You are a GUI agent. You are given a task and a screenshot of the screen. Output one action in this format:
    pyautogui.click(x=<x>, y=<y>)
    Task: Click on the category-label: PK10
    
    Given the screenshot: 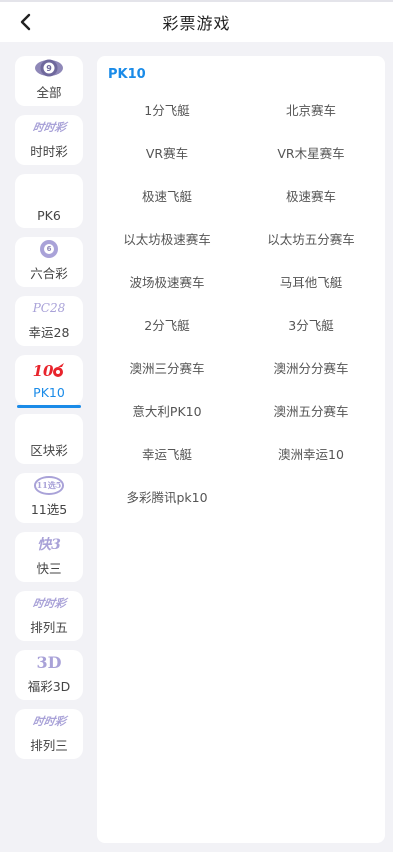 What is the action you would take?
    pyautogui.click(x=49, y=392)
    